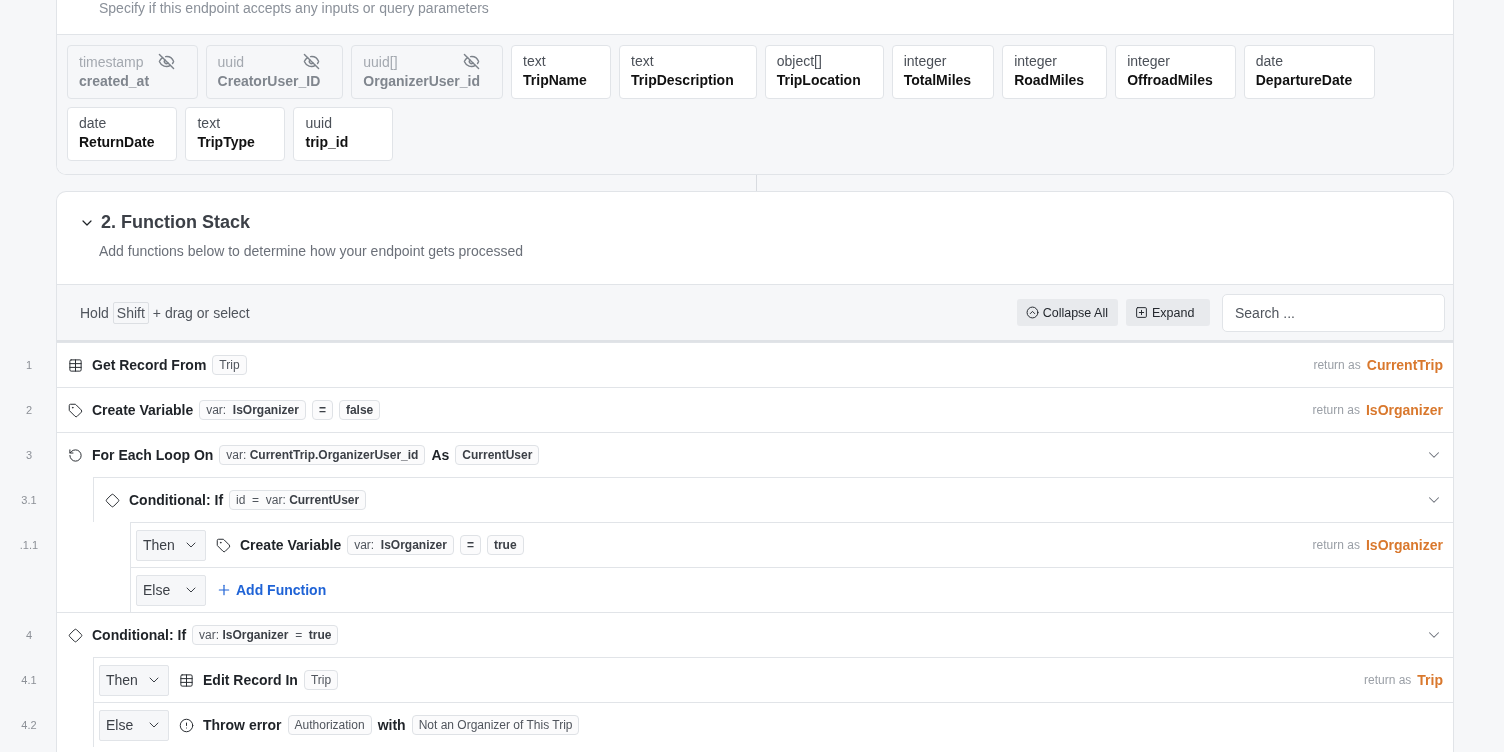 The image size is (1504, 752). What do you see at coordinates (311, 251) in the screenshot?
I see `section-description: Add functions below to determine how your endpoint gets processed` at bounding box center [311, 251].